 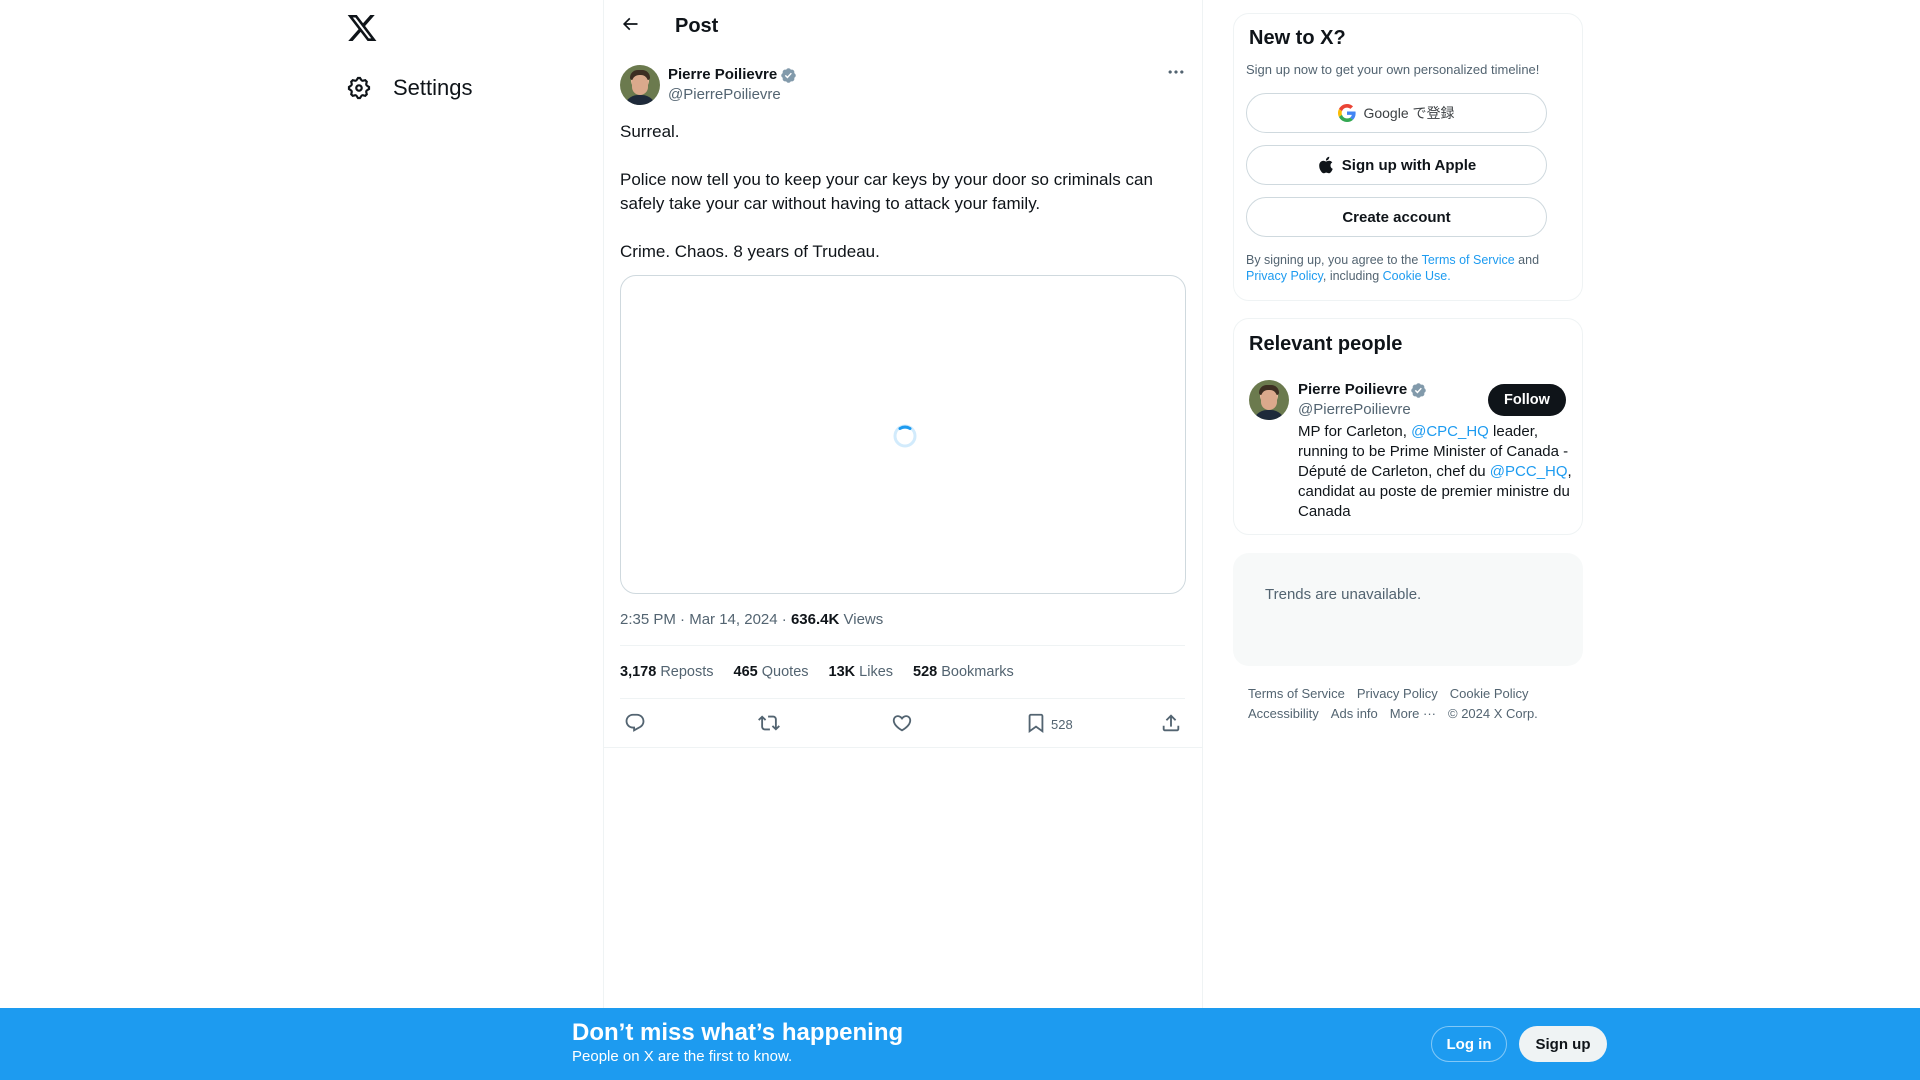 What do you see at coordinates (697, 26) in the screenshot?
I see `page-title: Post` at bounding box center [697, 26].